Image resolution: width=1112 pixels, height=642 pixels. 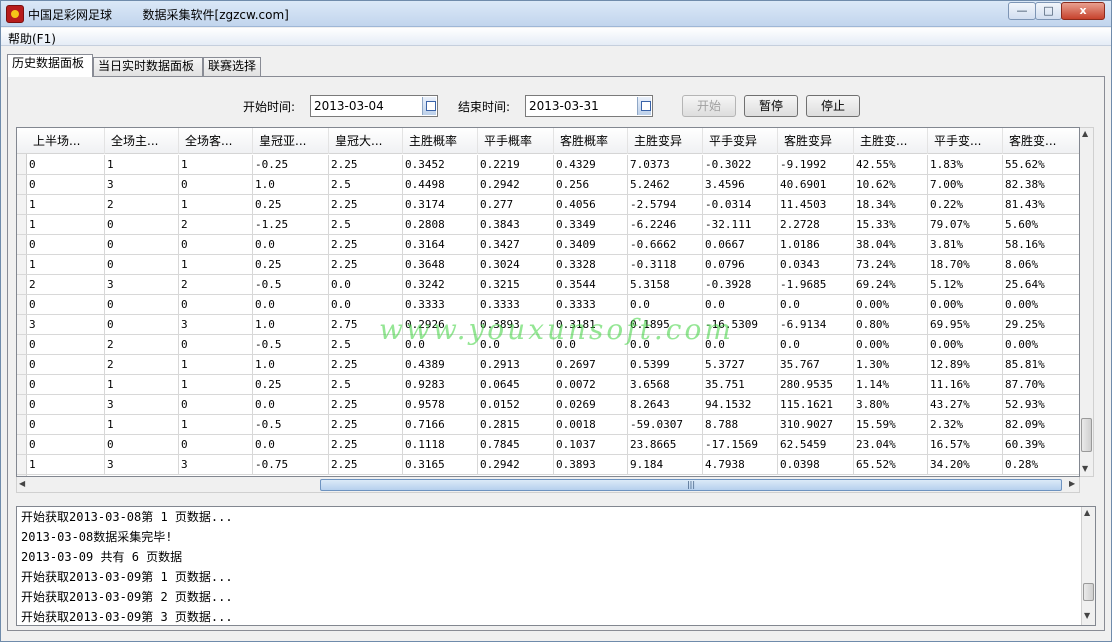 I want to click on table-cell: 1.0, so click(x=291, y=325).